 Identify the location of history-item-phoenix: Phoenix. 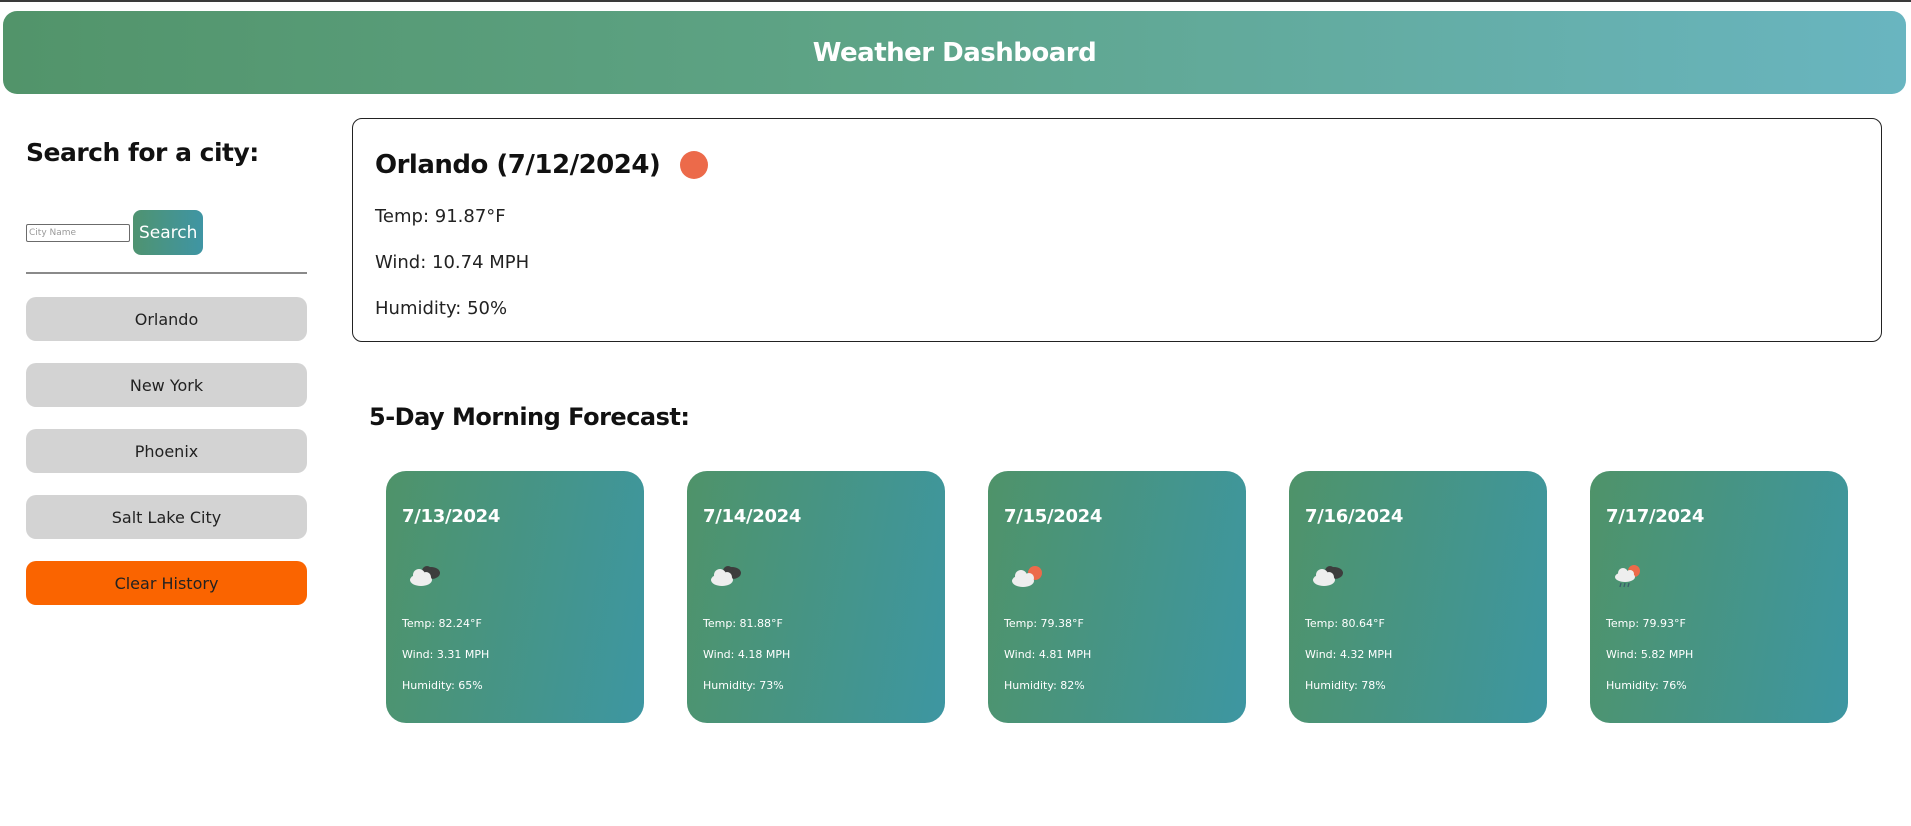
(166, 451).